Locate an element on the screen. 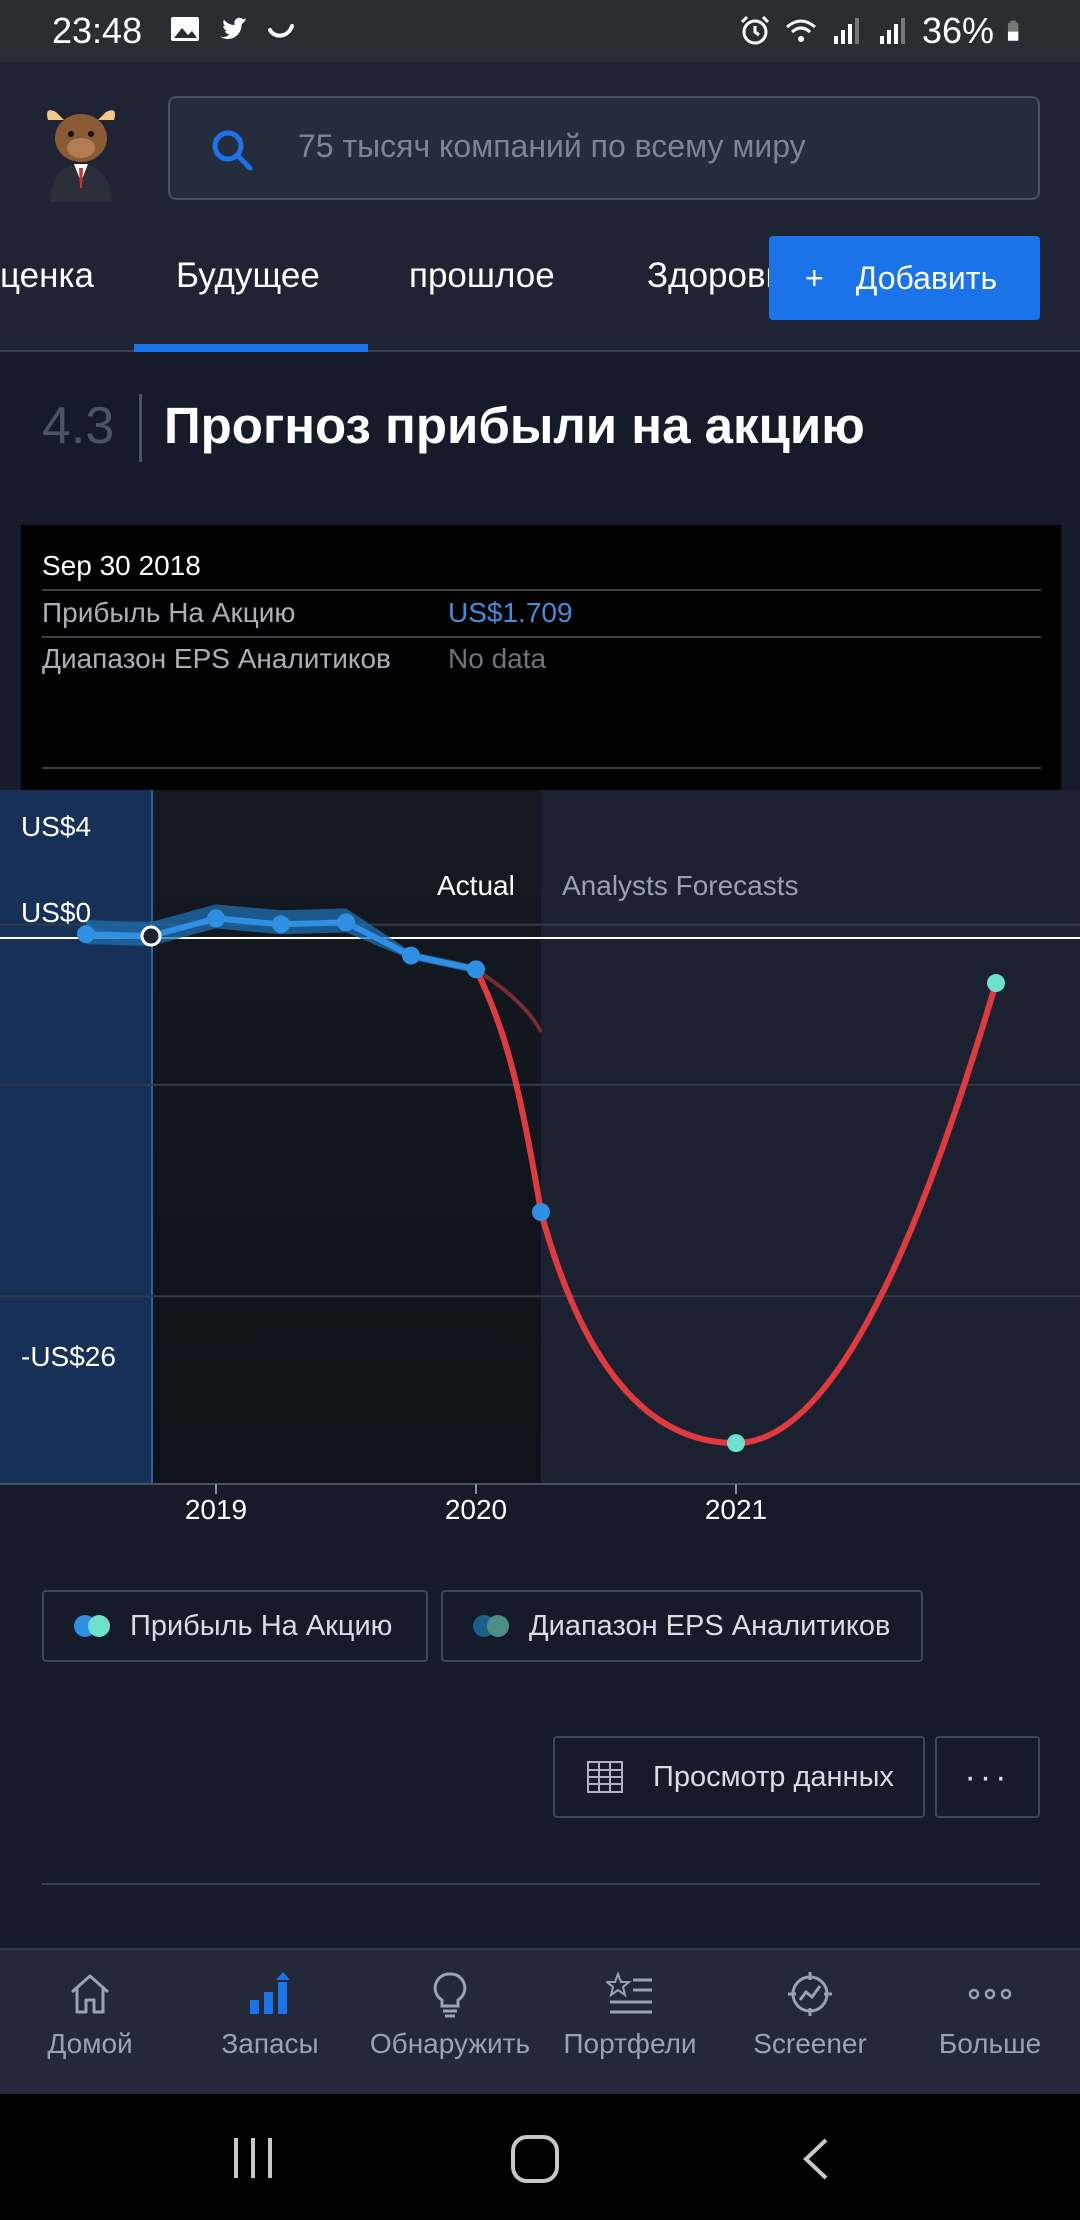 This screenshot has width=1080, height=2220. more-icon is located at coordinates (990, 1994).